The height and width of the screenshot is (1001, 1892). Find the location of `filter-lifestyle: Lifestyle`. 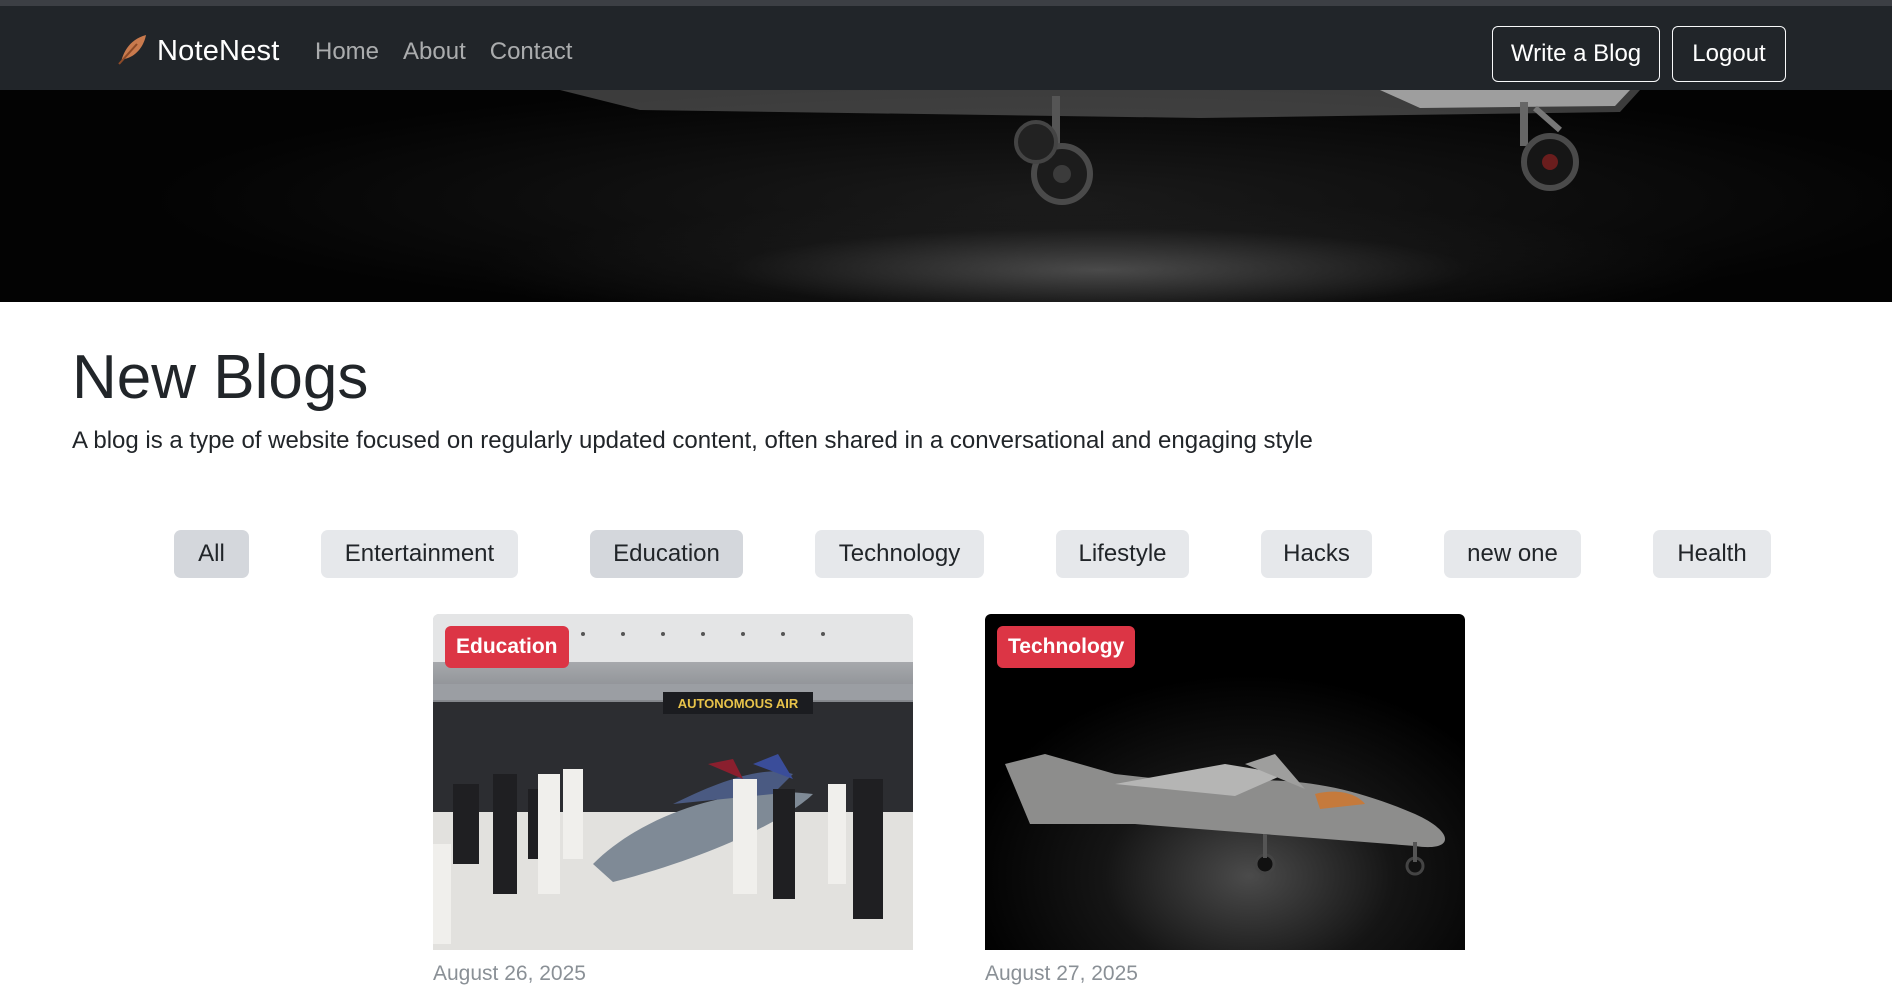

filter-lifestyle: Lifestyle is located at coordinates (1122, 554).